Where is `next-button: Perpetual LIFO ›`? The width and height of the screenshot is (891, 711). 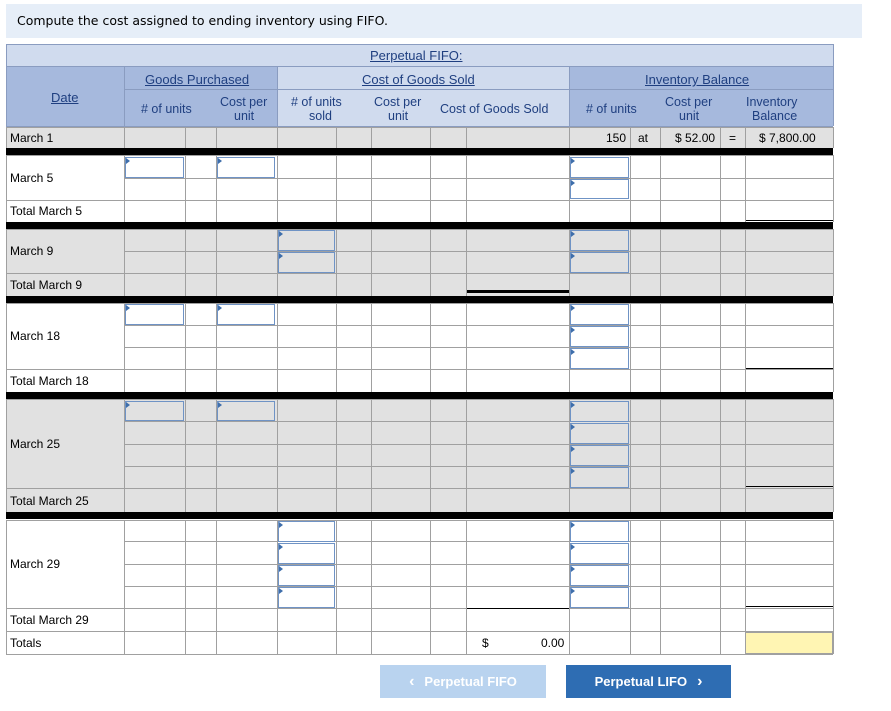 next-button: Perpetual LIFO › is located at coordinates (648, 681).